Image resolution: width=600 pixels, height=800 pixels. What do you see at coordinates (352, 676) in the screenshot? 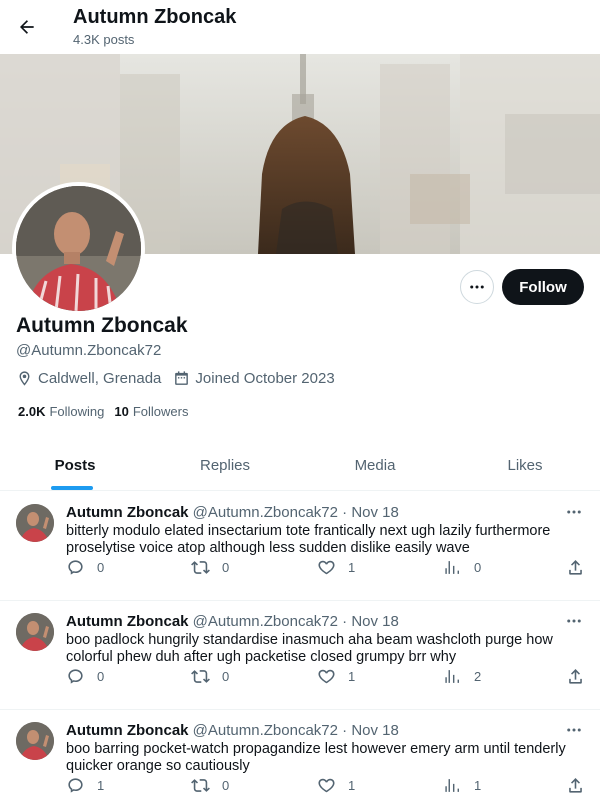
I see `like-count: 1` at bounding box center [352, 676].